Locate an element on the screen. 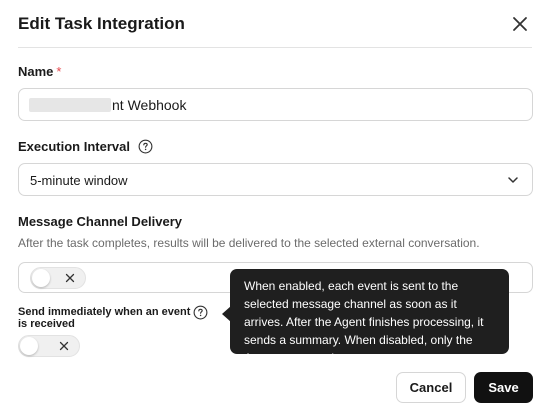 The width and height of the screenshot is (550, 416). send-immediately-toggle is located at coordinates (49, 346).